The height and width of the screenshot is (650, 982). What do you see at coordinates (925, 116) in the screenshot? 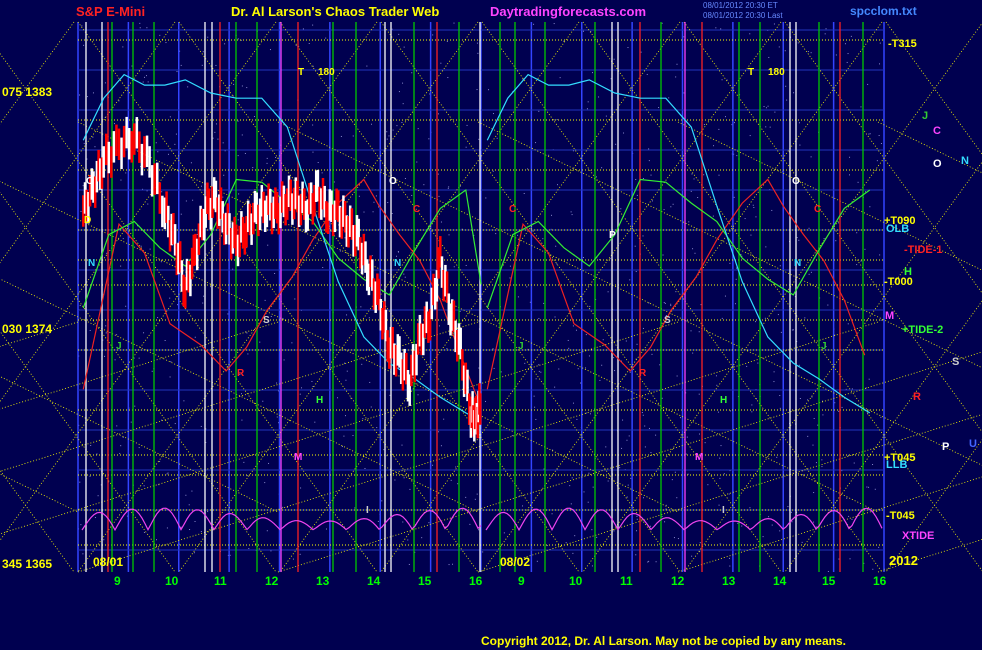
I see `legend-j: J` at bounding box center [925, 116].